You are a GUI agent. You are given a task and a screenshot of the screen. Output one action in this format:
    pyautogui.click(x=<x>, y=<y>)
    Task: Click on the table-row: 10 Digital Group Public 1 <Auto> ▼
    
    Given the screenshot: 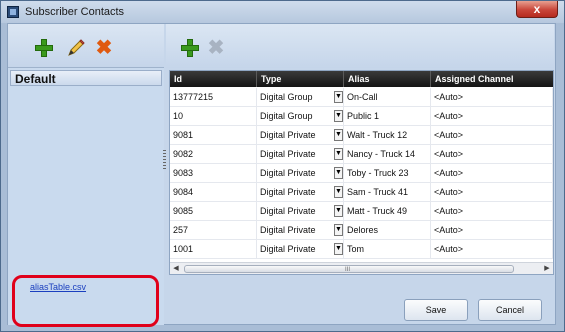 What is the action you would take?
    pyautogui.click(x=361, y=116)
    